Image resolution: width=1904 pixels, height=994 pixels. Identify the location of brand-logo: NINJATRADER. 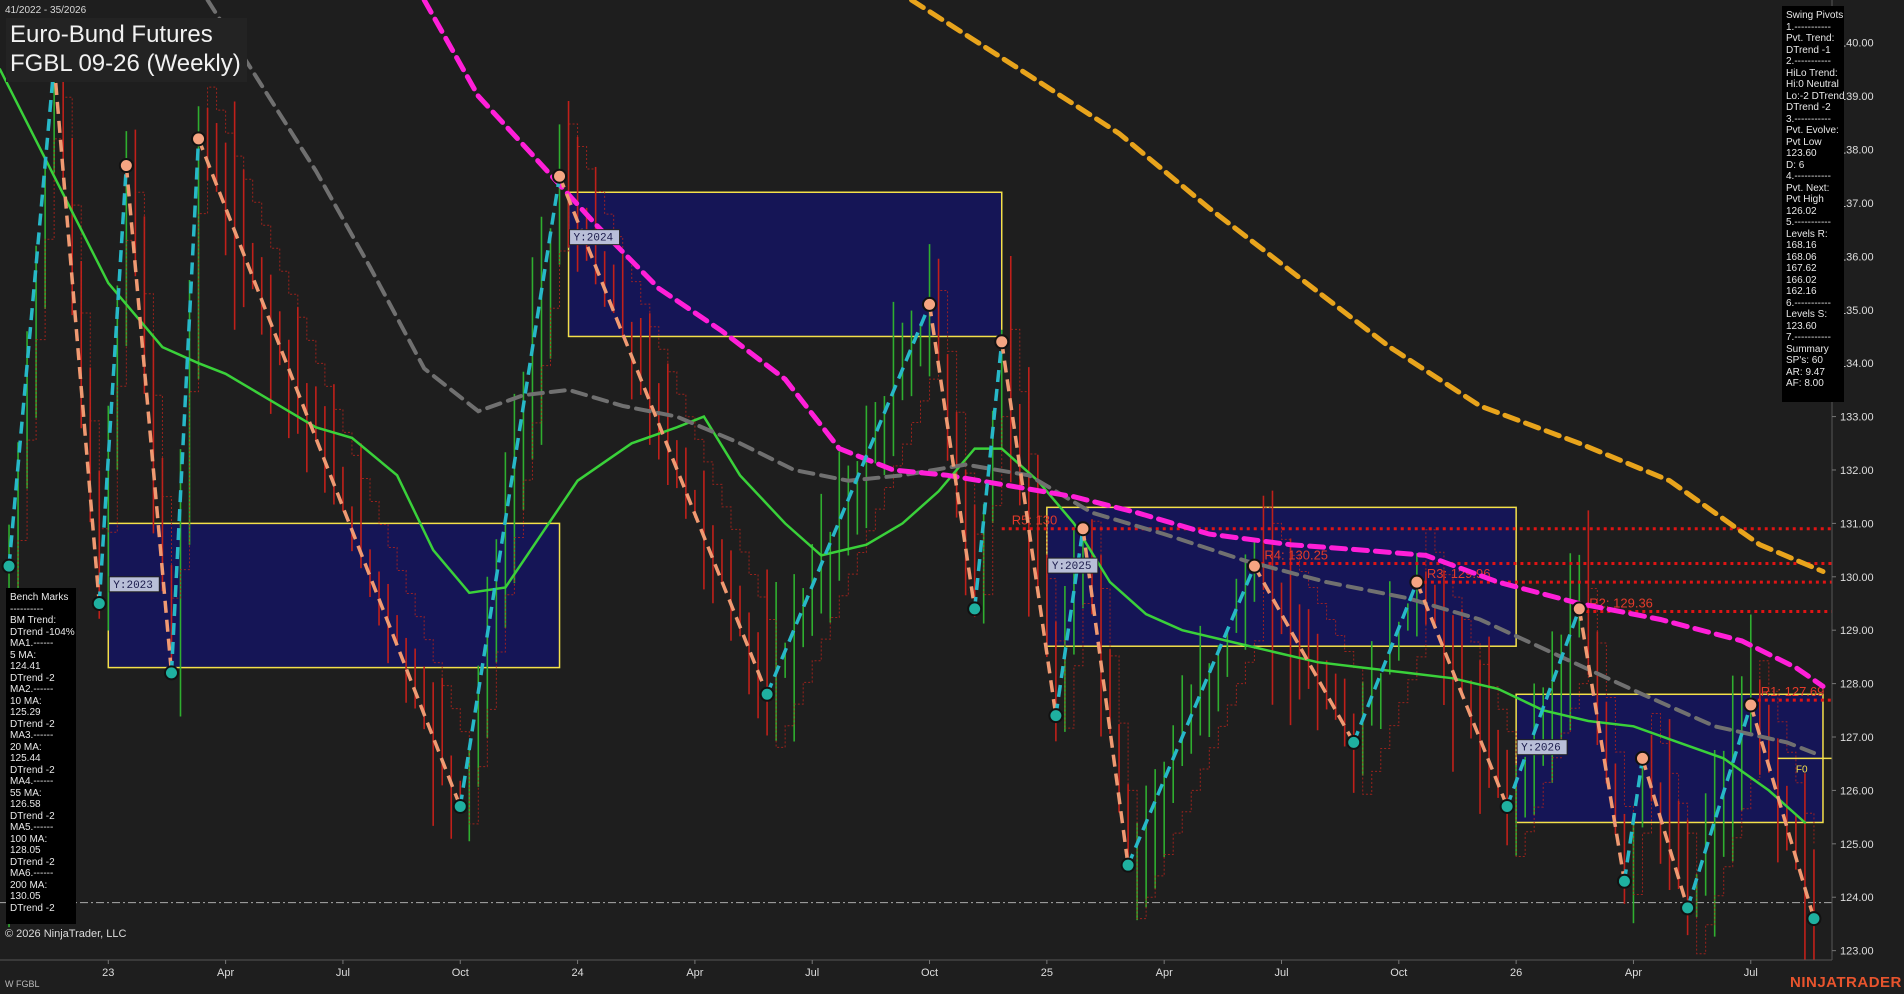
(1846, 982).